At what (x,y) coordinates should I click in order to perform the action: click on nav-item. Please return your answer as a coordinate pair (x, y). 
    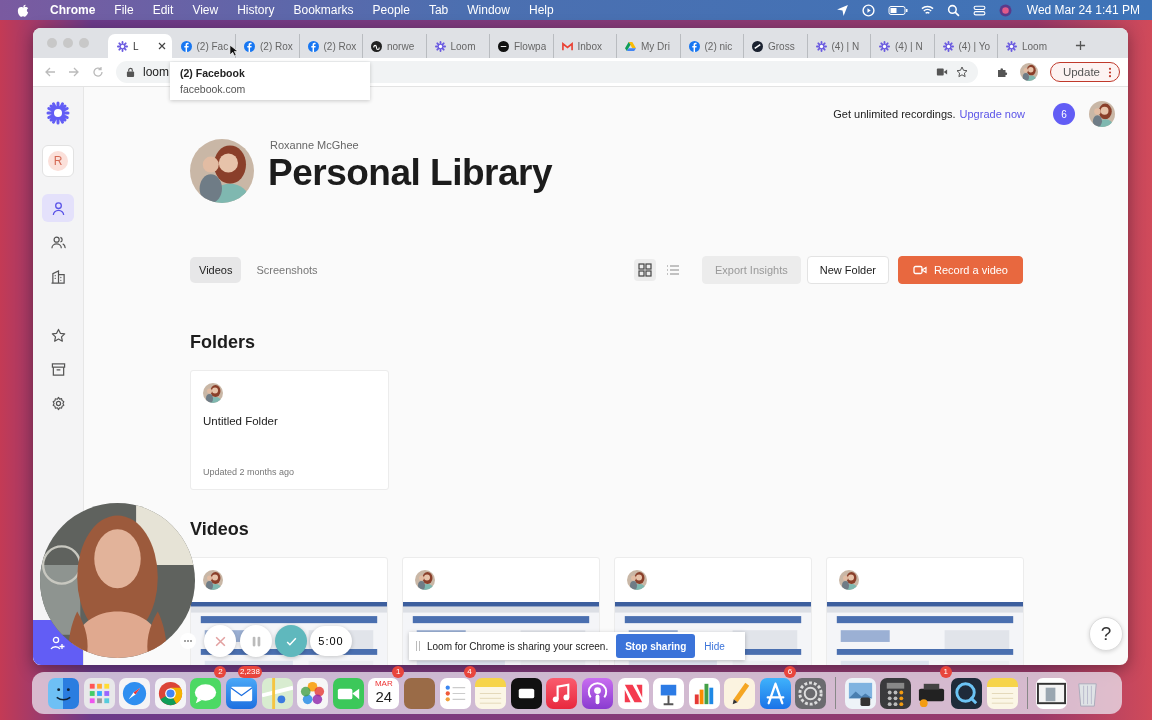
    Looking at the image, I should click on (58, 208).